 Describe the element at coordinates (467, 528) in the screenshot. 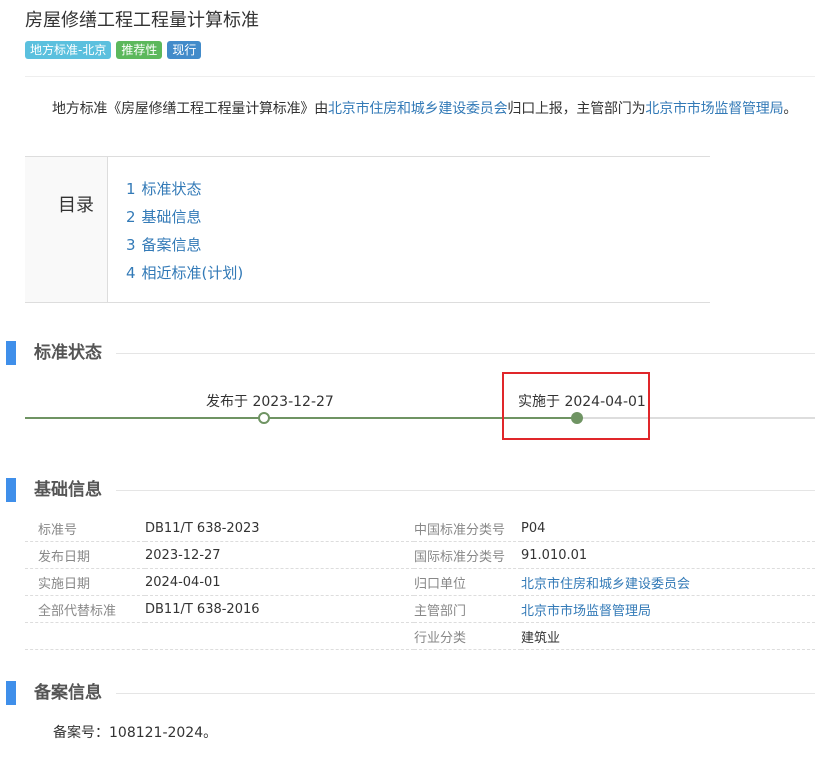

I see `field-label: 中国标准分类号` at that location.